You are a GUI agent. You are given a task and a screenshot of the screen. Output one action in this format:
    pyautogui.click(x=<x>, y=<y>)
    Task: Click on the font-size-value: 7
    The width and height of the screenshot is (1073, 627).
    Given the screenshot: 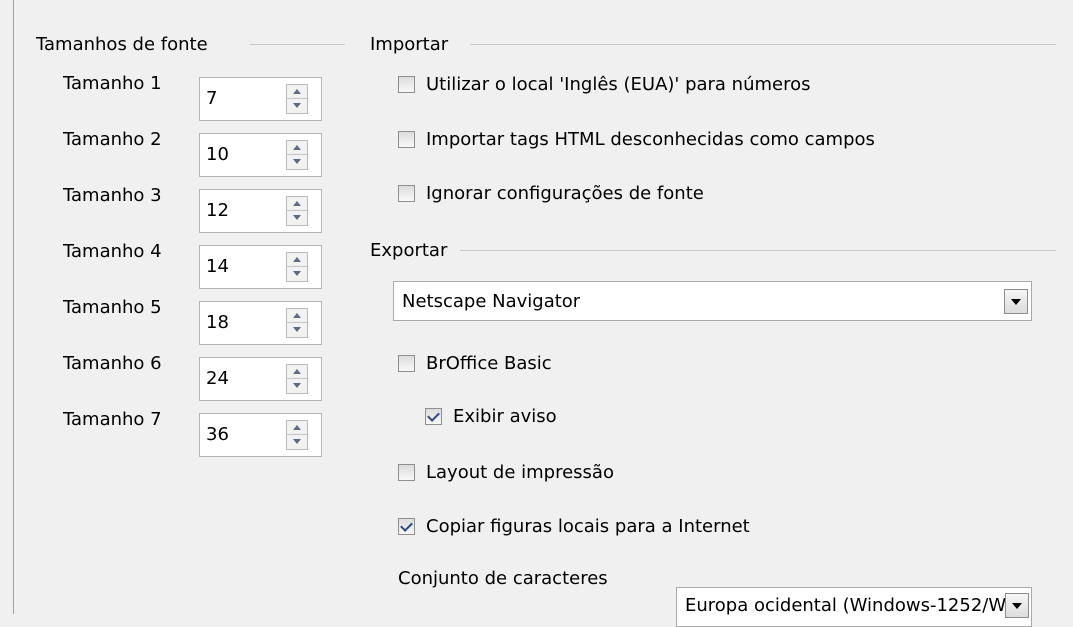 What is the action you would take?
    pyautogui.click(x=211, y=99)
    